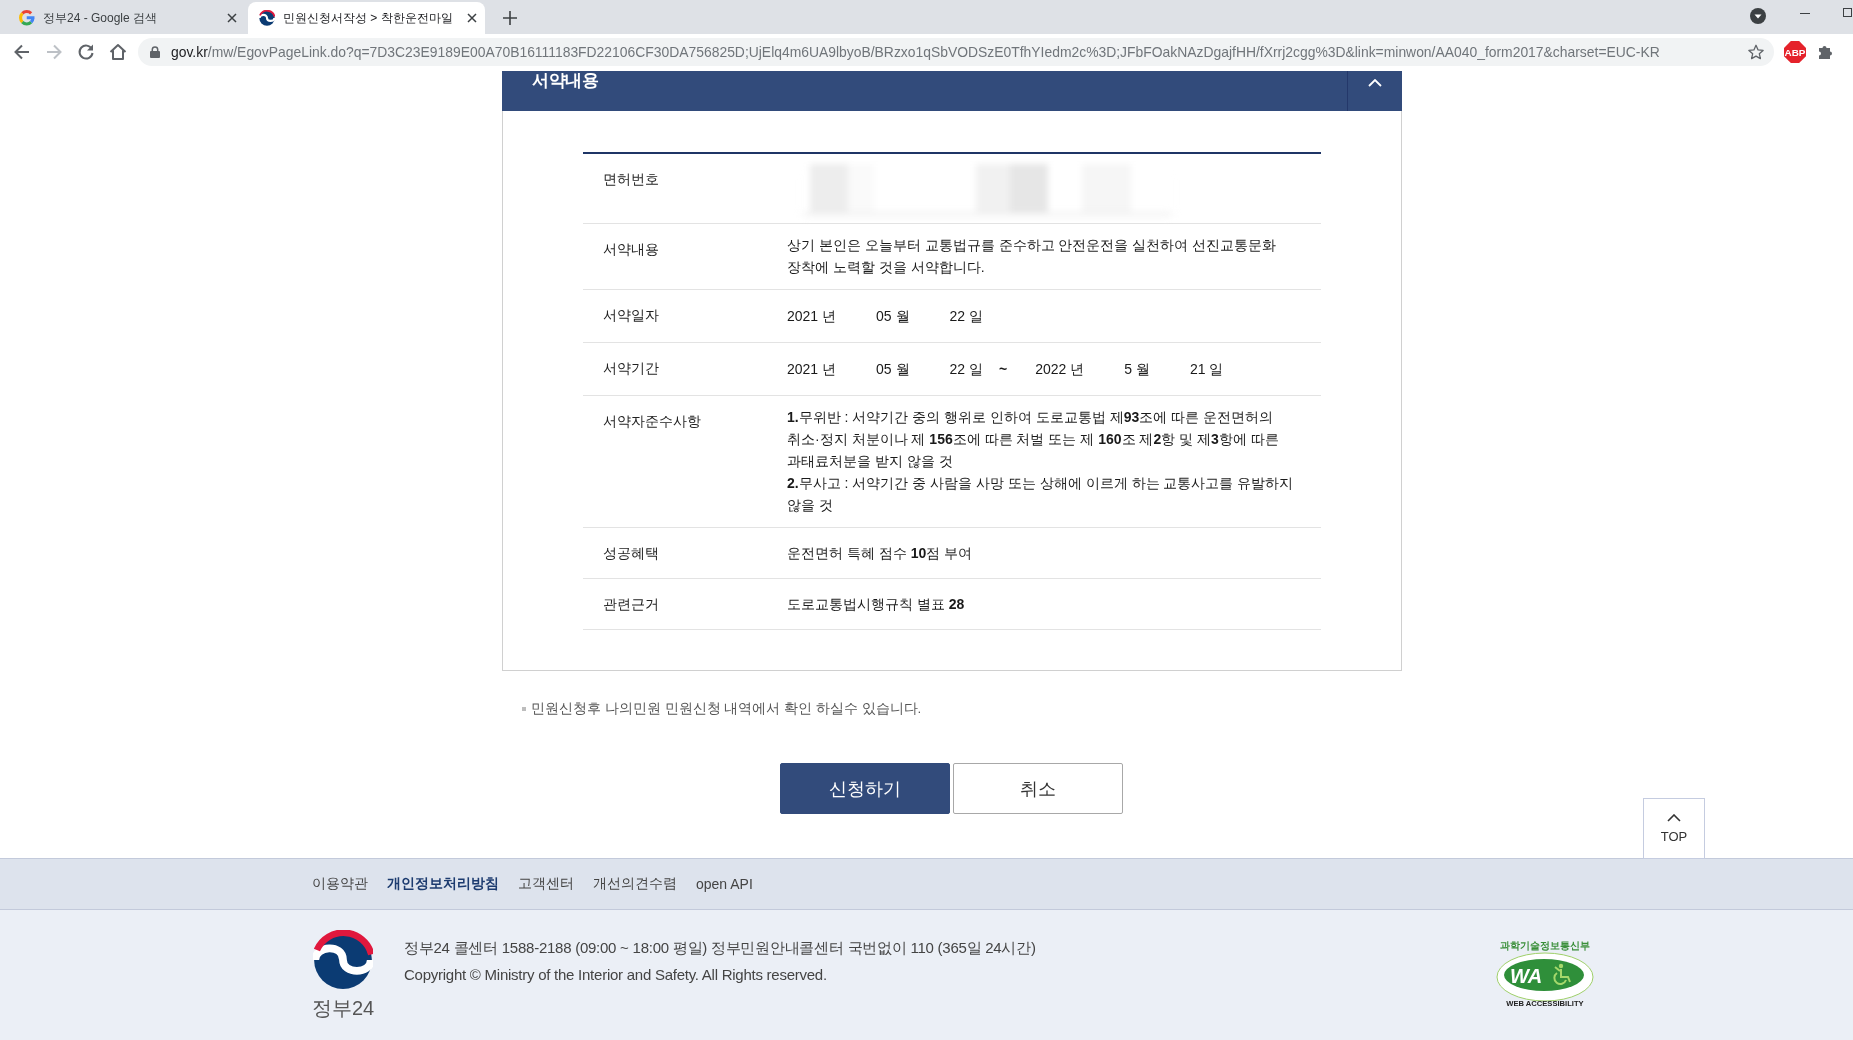 The height and width of the screenshot is (1040, 1853). I want to click on pledge-condition: 2.무사고 : 서약기간 중 사람을 사망 또는 상해에 이르게 하는 교통사고를 유발하지 않을 것, so click(1041, 494).